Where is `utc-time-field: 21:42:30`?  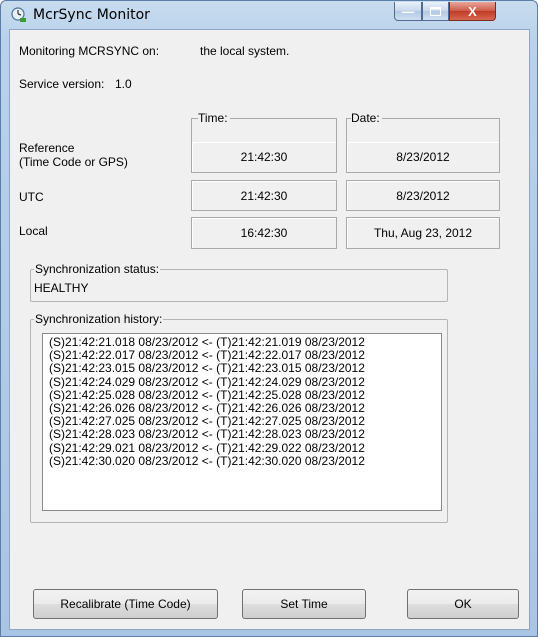 utc-time-field: 21:42:30 is located at coordinates (264, 195).